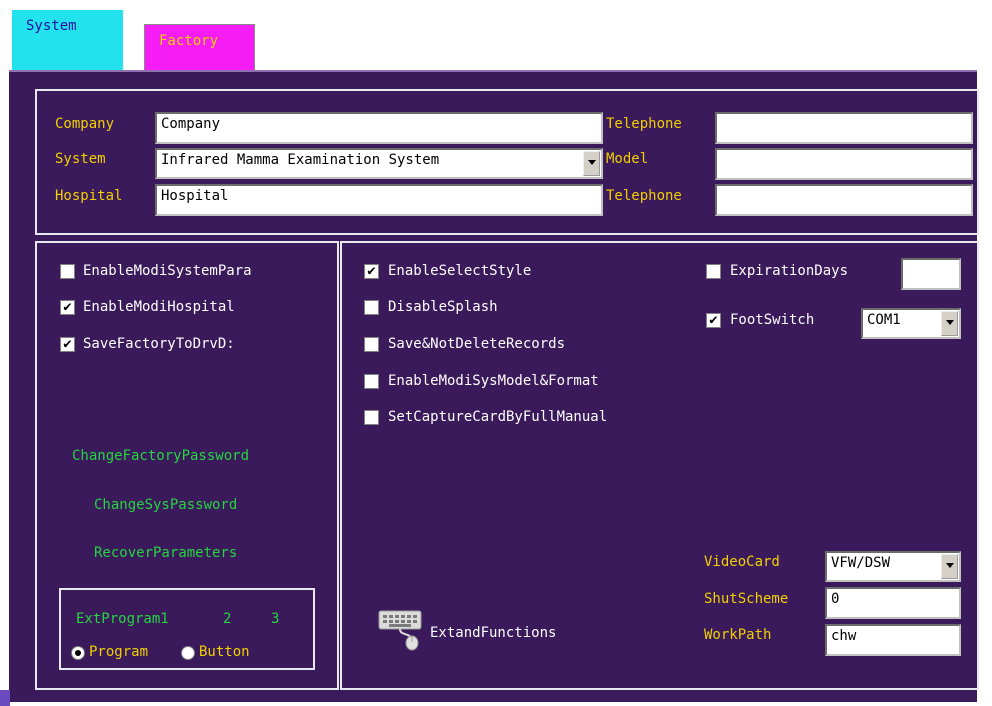 The width and height of the screenshot is (992, 706). What do you see at coordinates (772, 320) in the screenshot?
I see `foot-switch-label: FootSwitch` at bounding box center [772, 320].